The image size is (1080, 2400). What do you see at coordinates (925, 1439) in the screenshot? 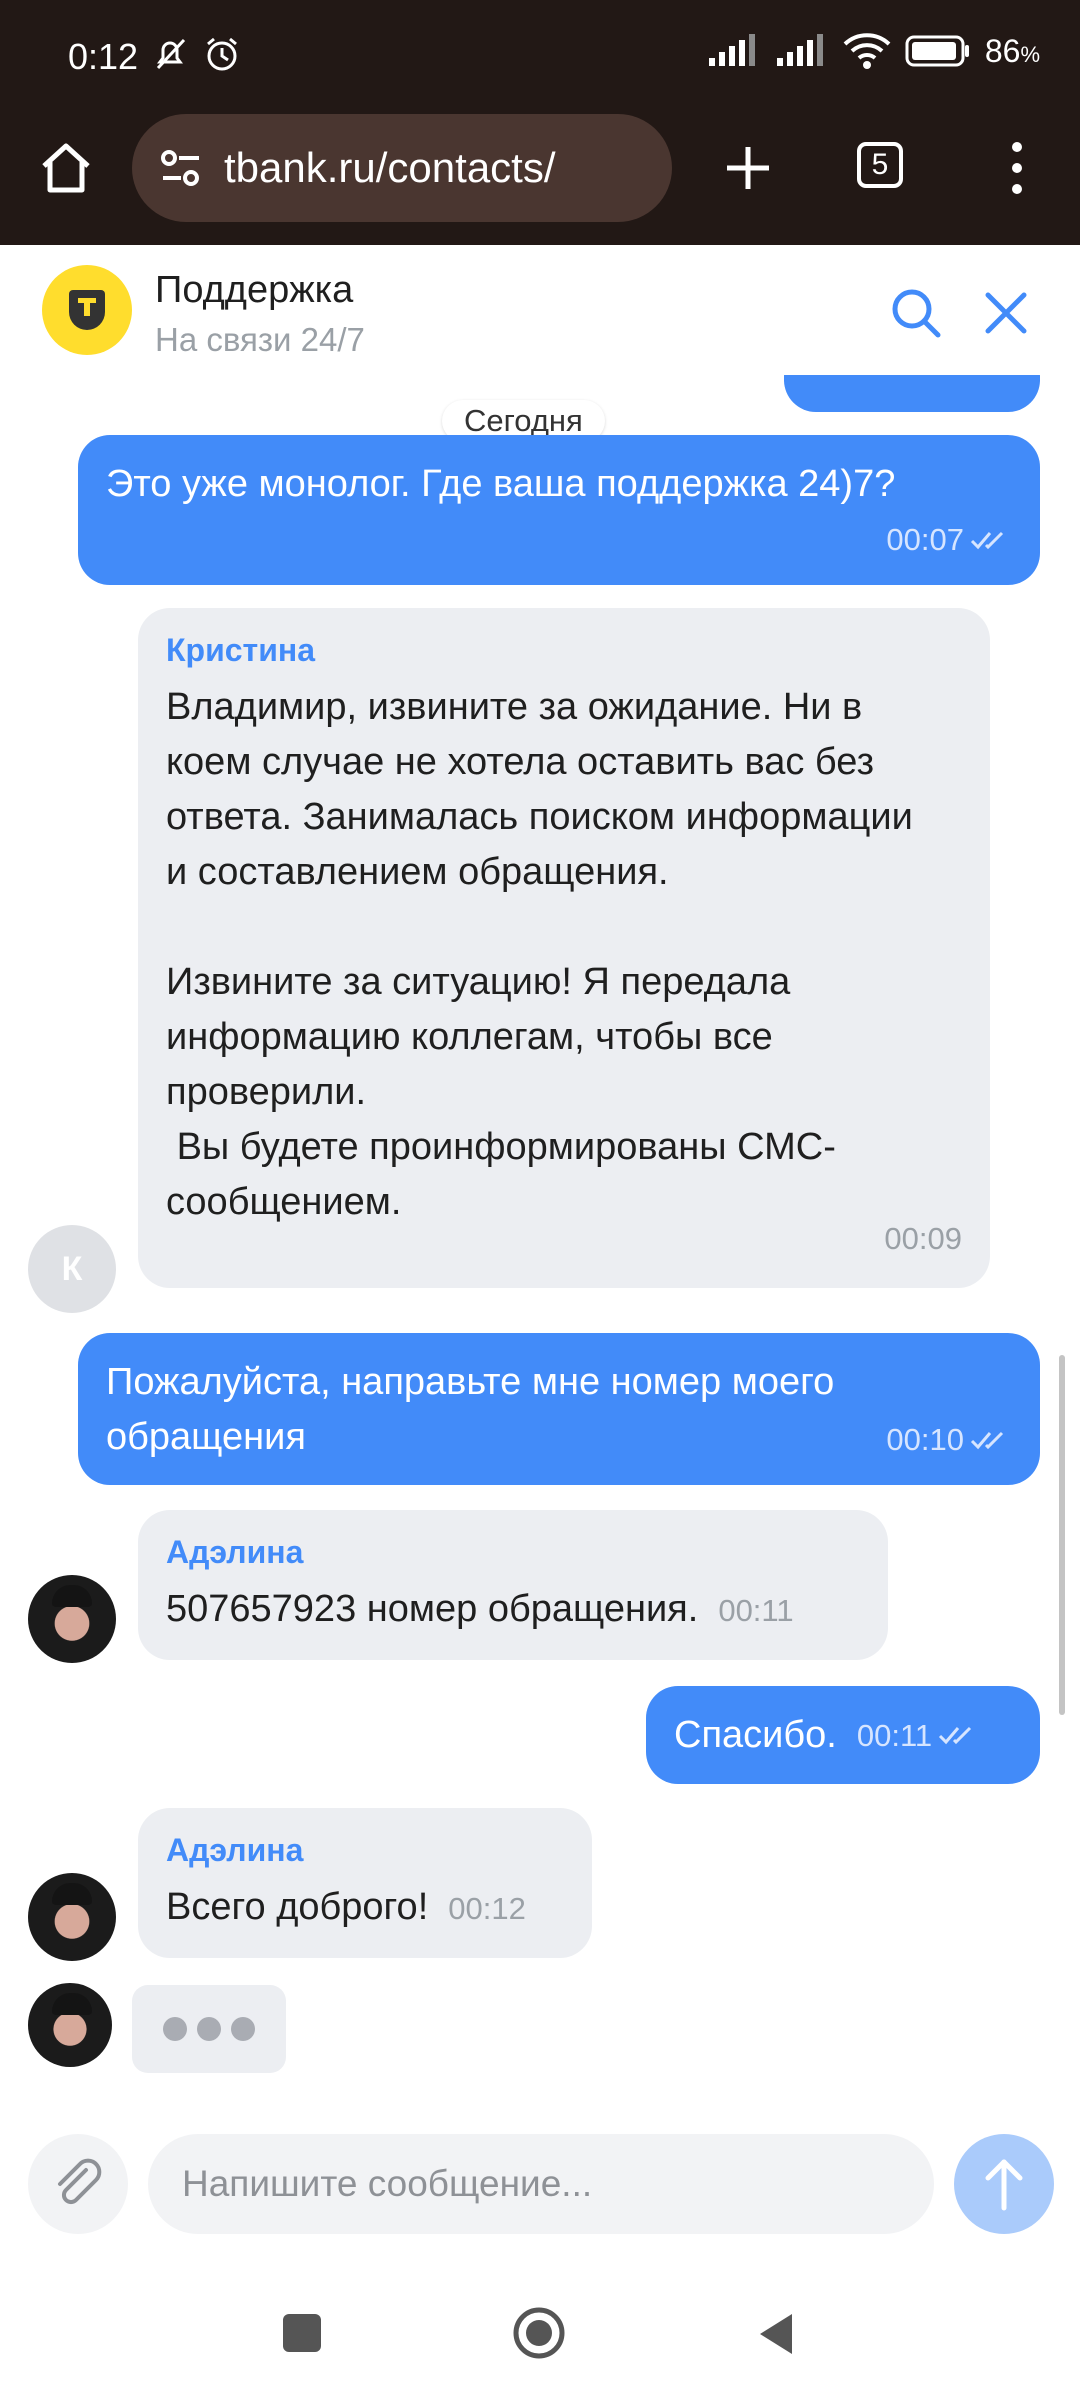
I see `message-time: 00:10` at bounding box center [925, 1439].